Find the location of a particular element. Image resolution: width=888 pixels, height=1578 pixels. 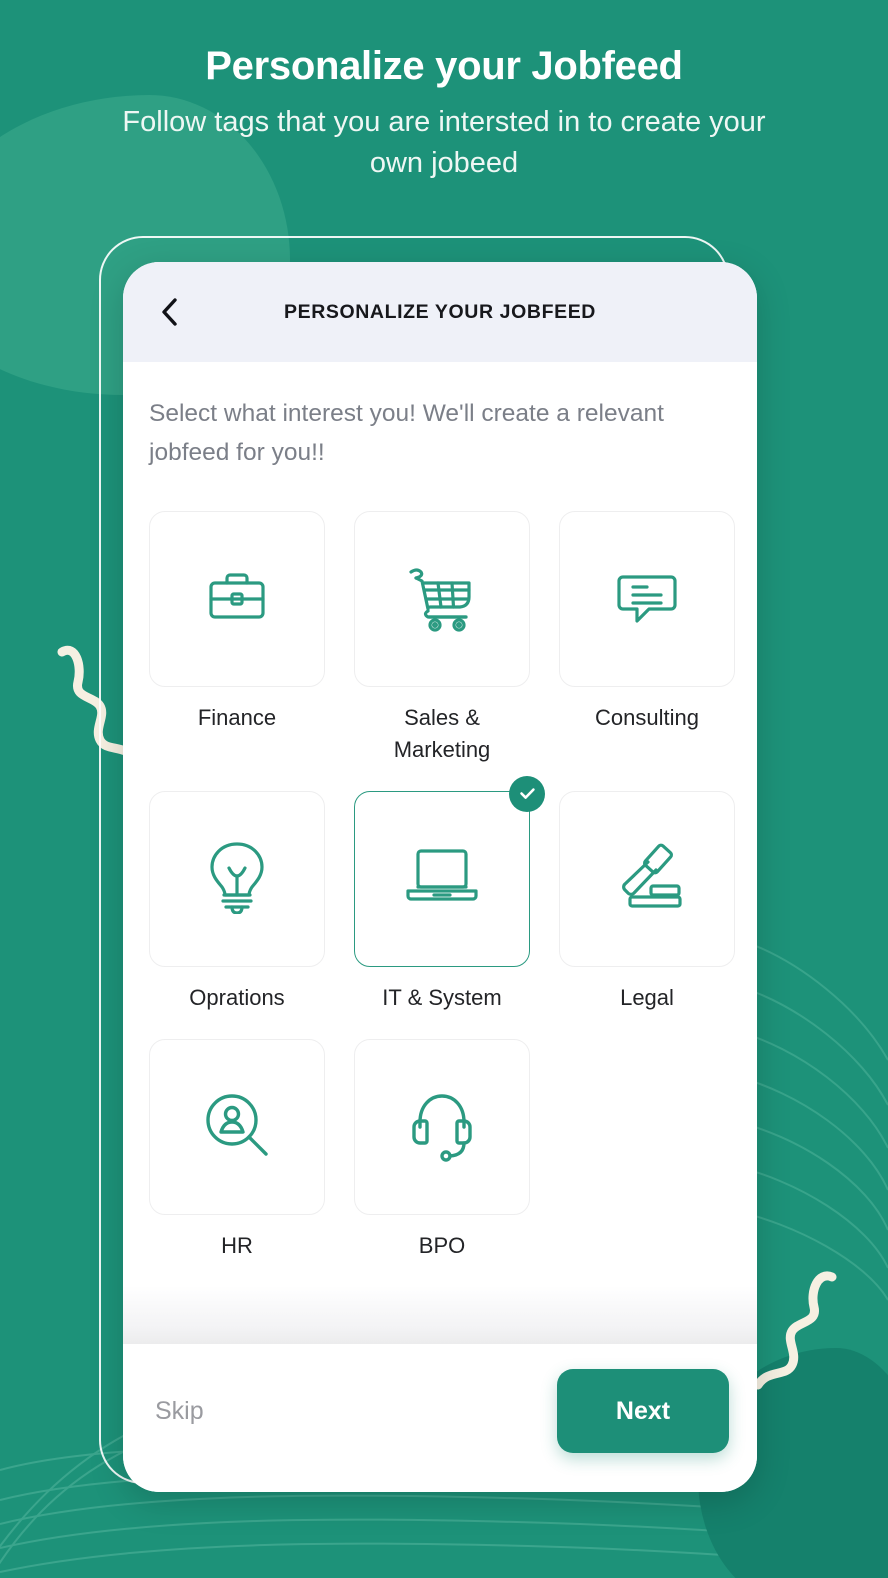

category-card-sales-marketing is located at coordinates (442, 599).